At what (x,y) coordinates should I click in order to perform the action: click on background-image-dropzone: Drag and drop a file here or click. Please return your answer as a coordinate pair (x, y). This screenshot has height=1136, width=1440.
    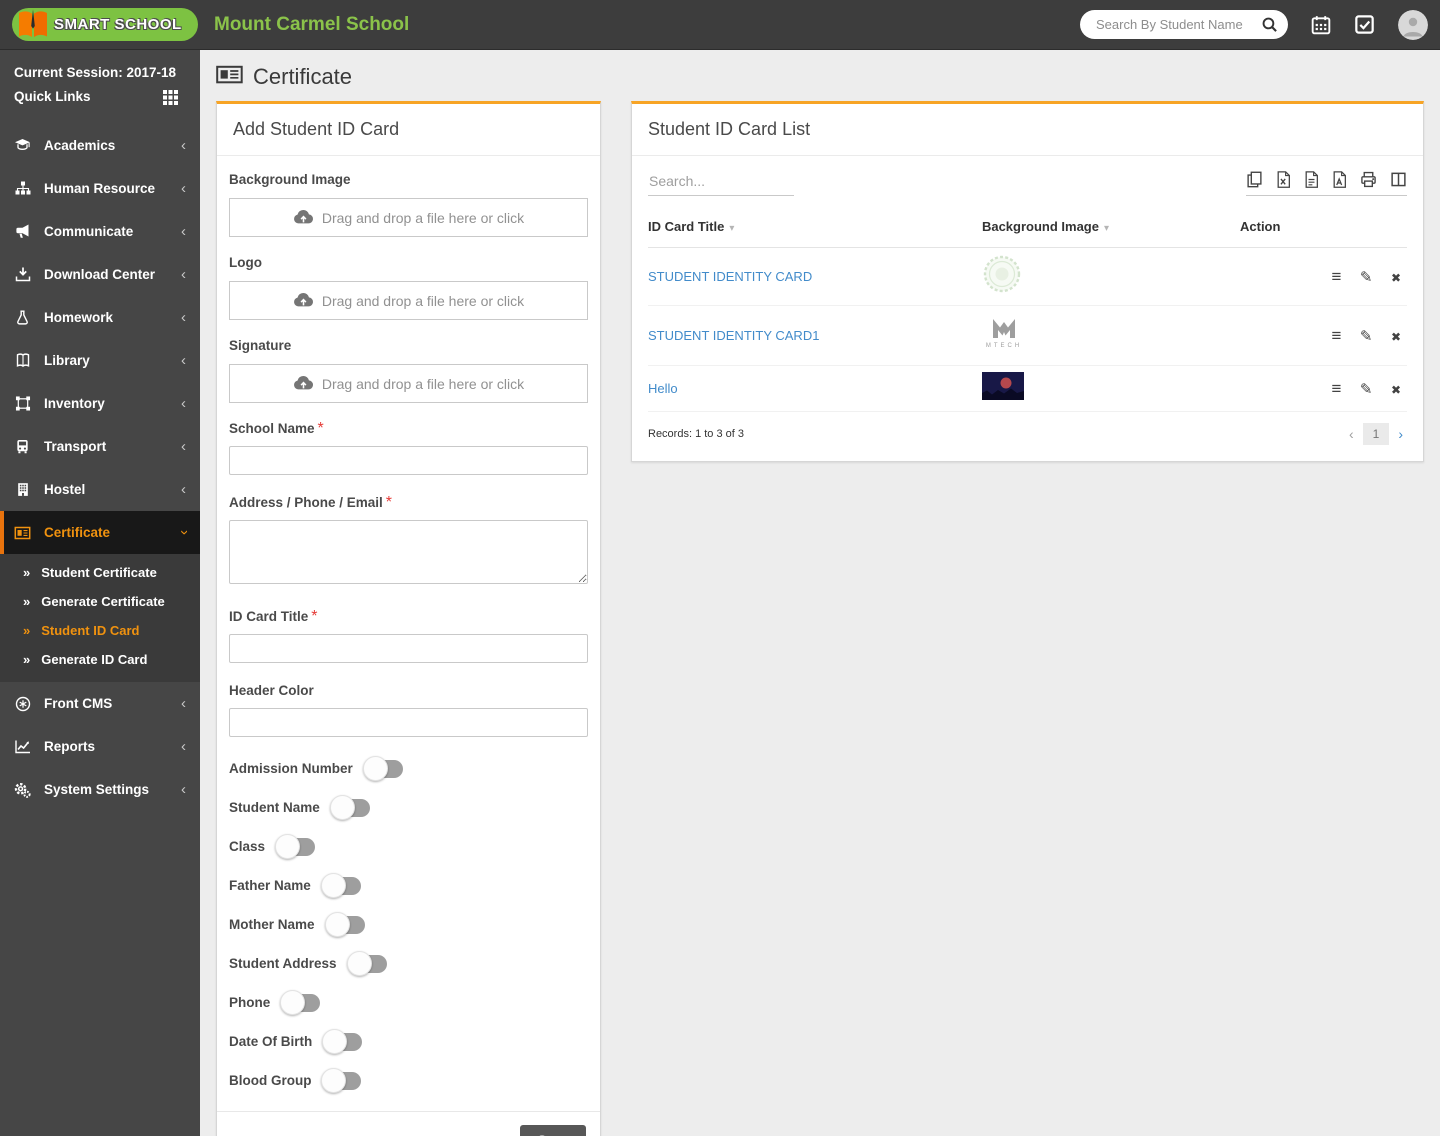
    Looking at the image, I should click on (408, 217).